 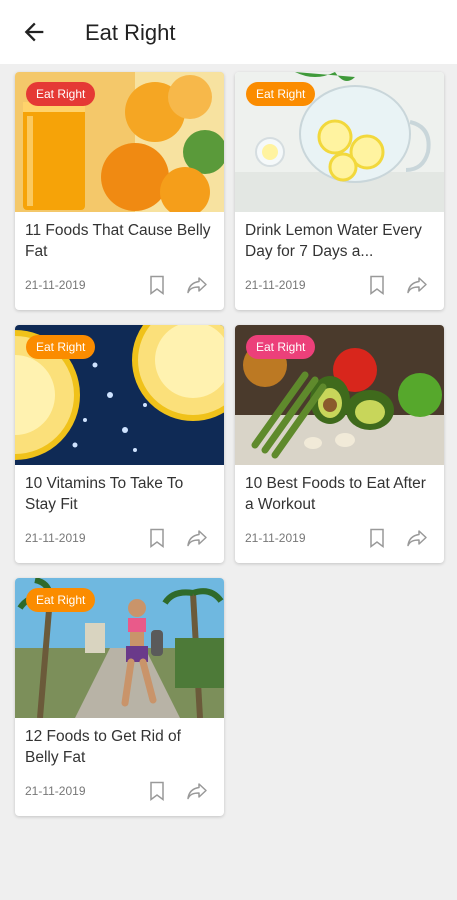 I want to click on arrow-left-icon, so click(x=34, y=32).